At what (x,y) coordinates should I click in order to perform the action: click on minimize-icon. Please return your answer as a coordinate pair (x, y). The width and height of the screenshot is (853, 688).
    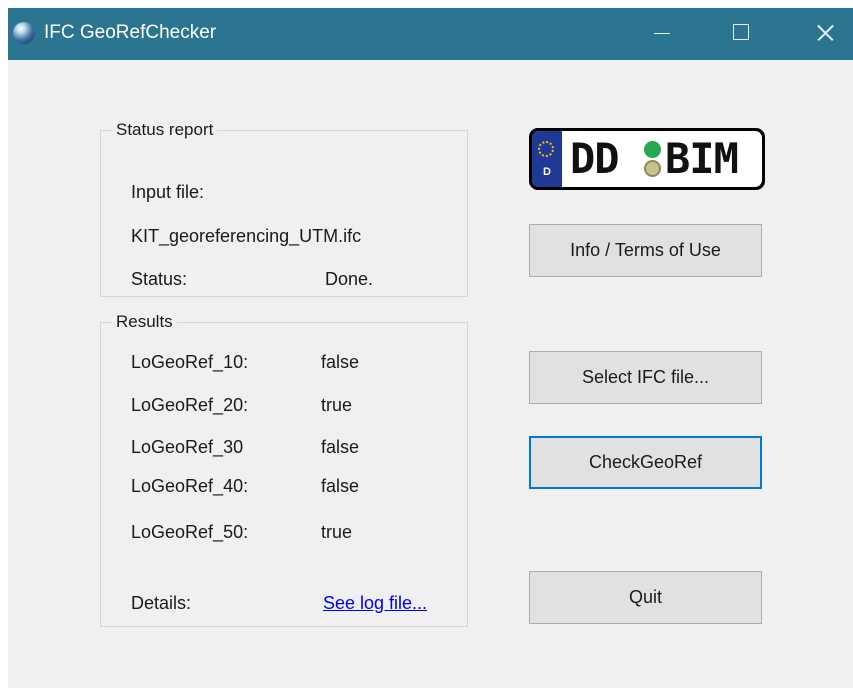
    Looking at the image, I should click on (662, 33).